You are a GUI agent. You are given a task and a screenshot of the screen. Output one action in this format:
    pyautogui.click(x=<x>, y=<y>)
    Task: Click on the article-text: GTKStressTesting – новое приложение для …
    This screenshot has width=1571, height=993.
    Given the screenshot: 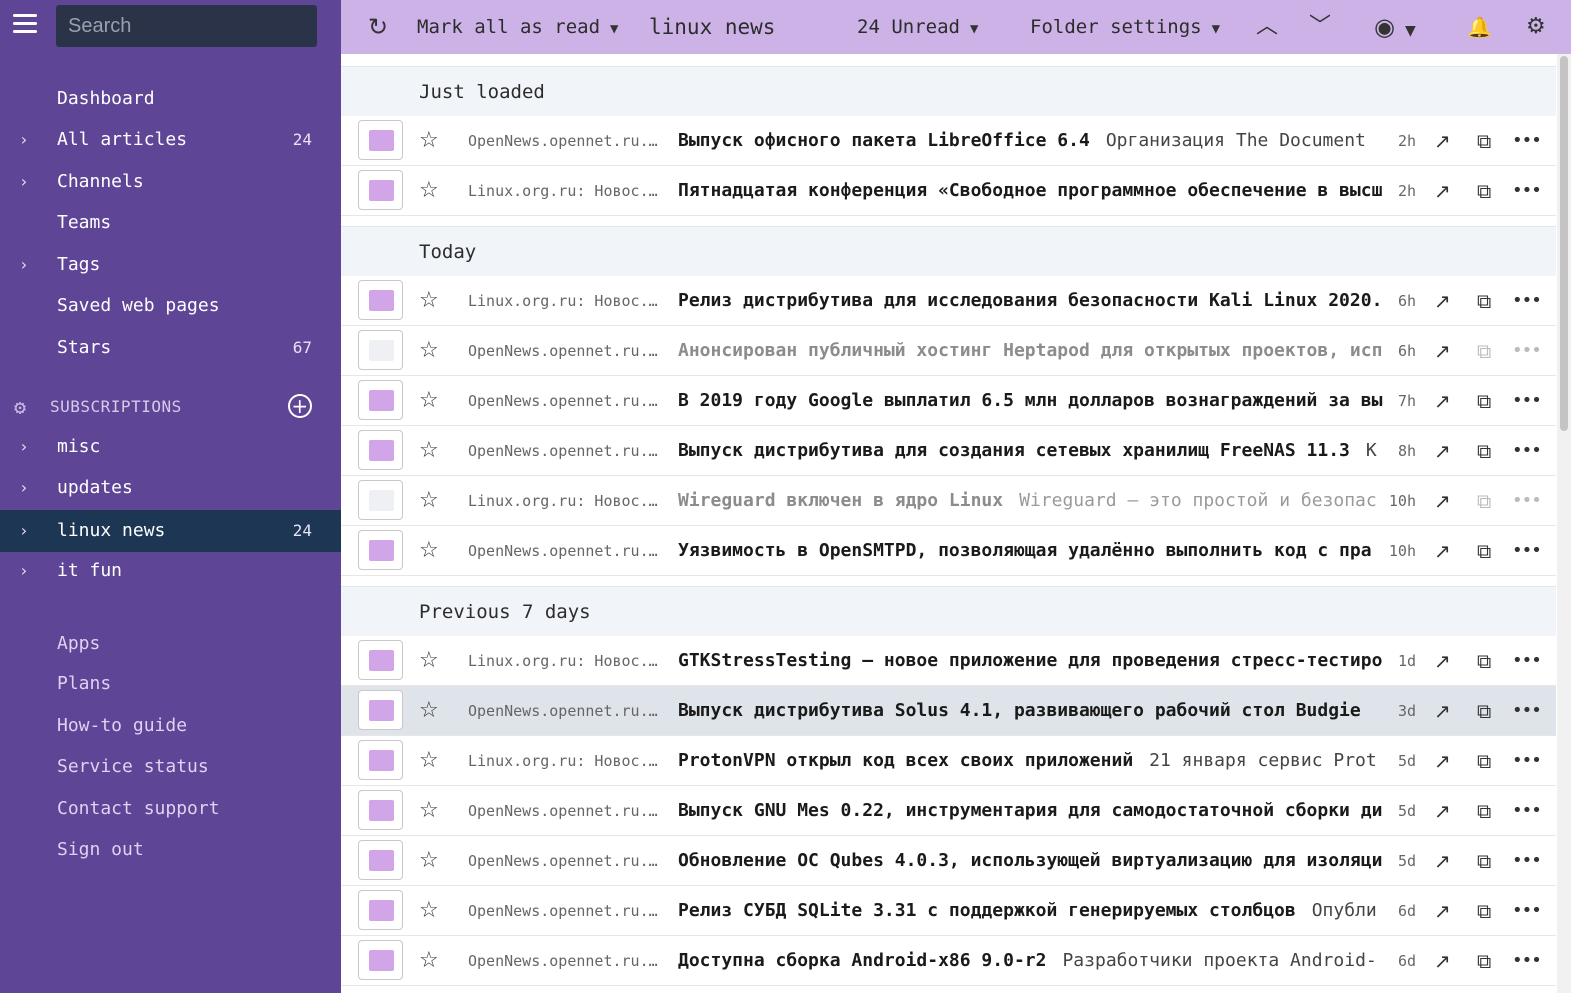 What is the action you would take?
    pyautogui.click(x=1031, y=661)
    